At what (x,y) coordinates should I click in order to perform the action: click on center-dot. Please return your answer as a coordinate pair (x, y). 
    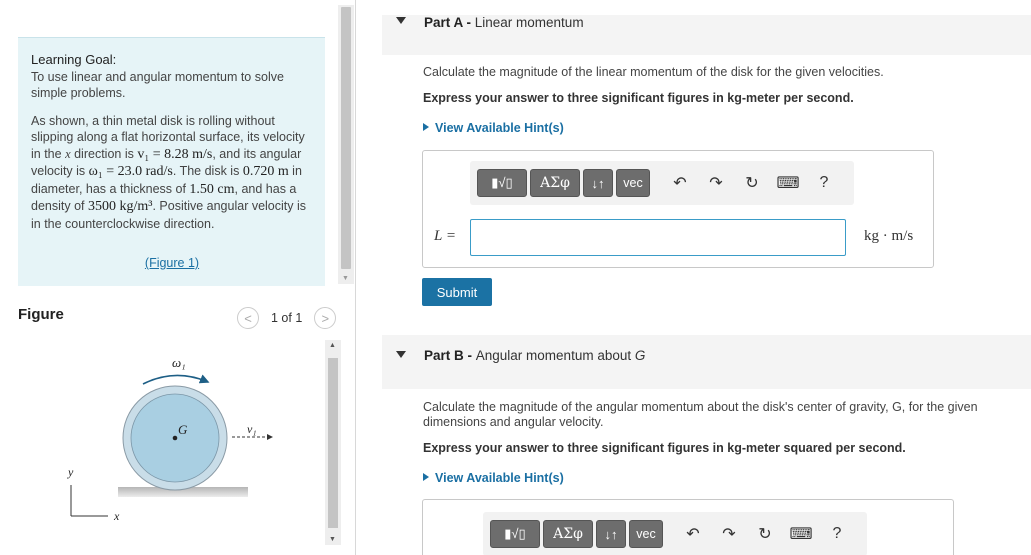
    Looking at the image, I should click on (175, 438).